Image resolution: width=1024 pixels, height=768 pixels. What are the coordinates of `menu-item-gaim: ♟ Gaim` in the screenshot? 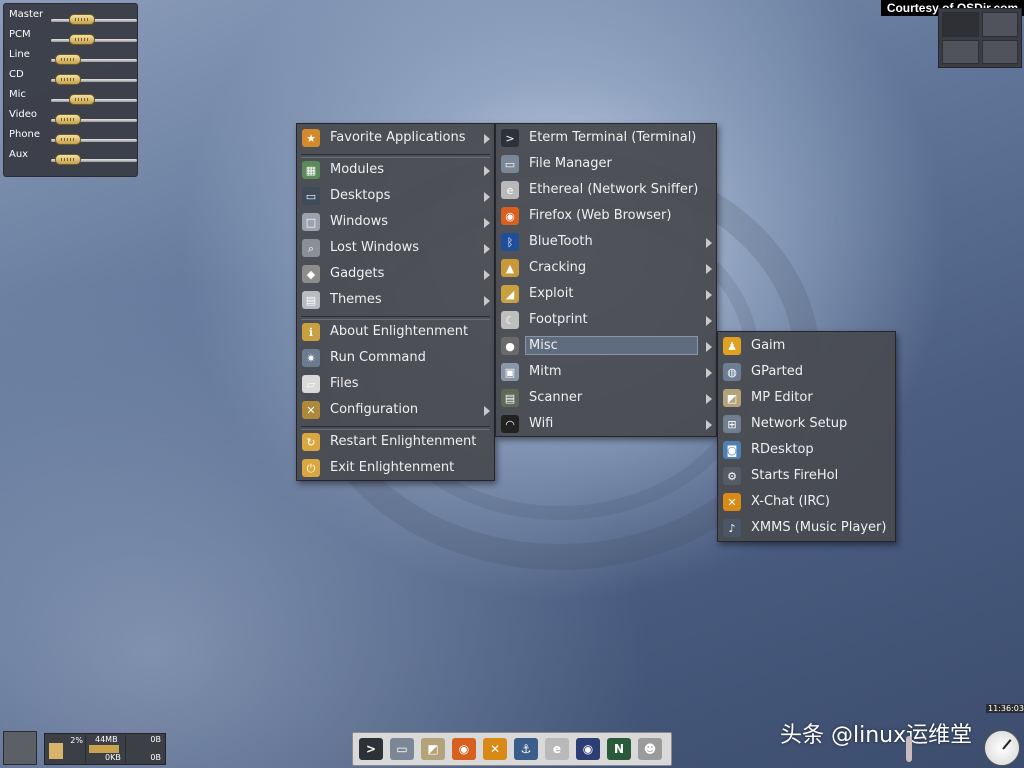 It's located at (806, 346).